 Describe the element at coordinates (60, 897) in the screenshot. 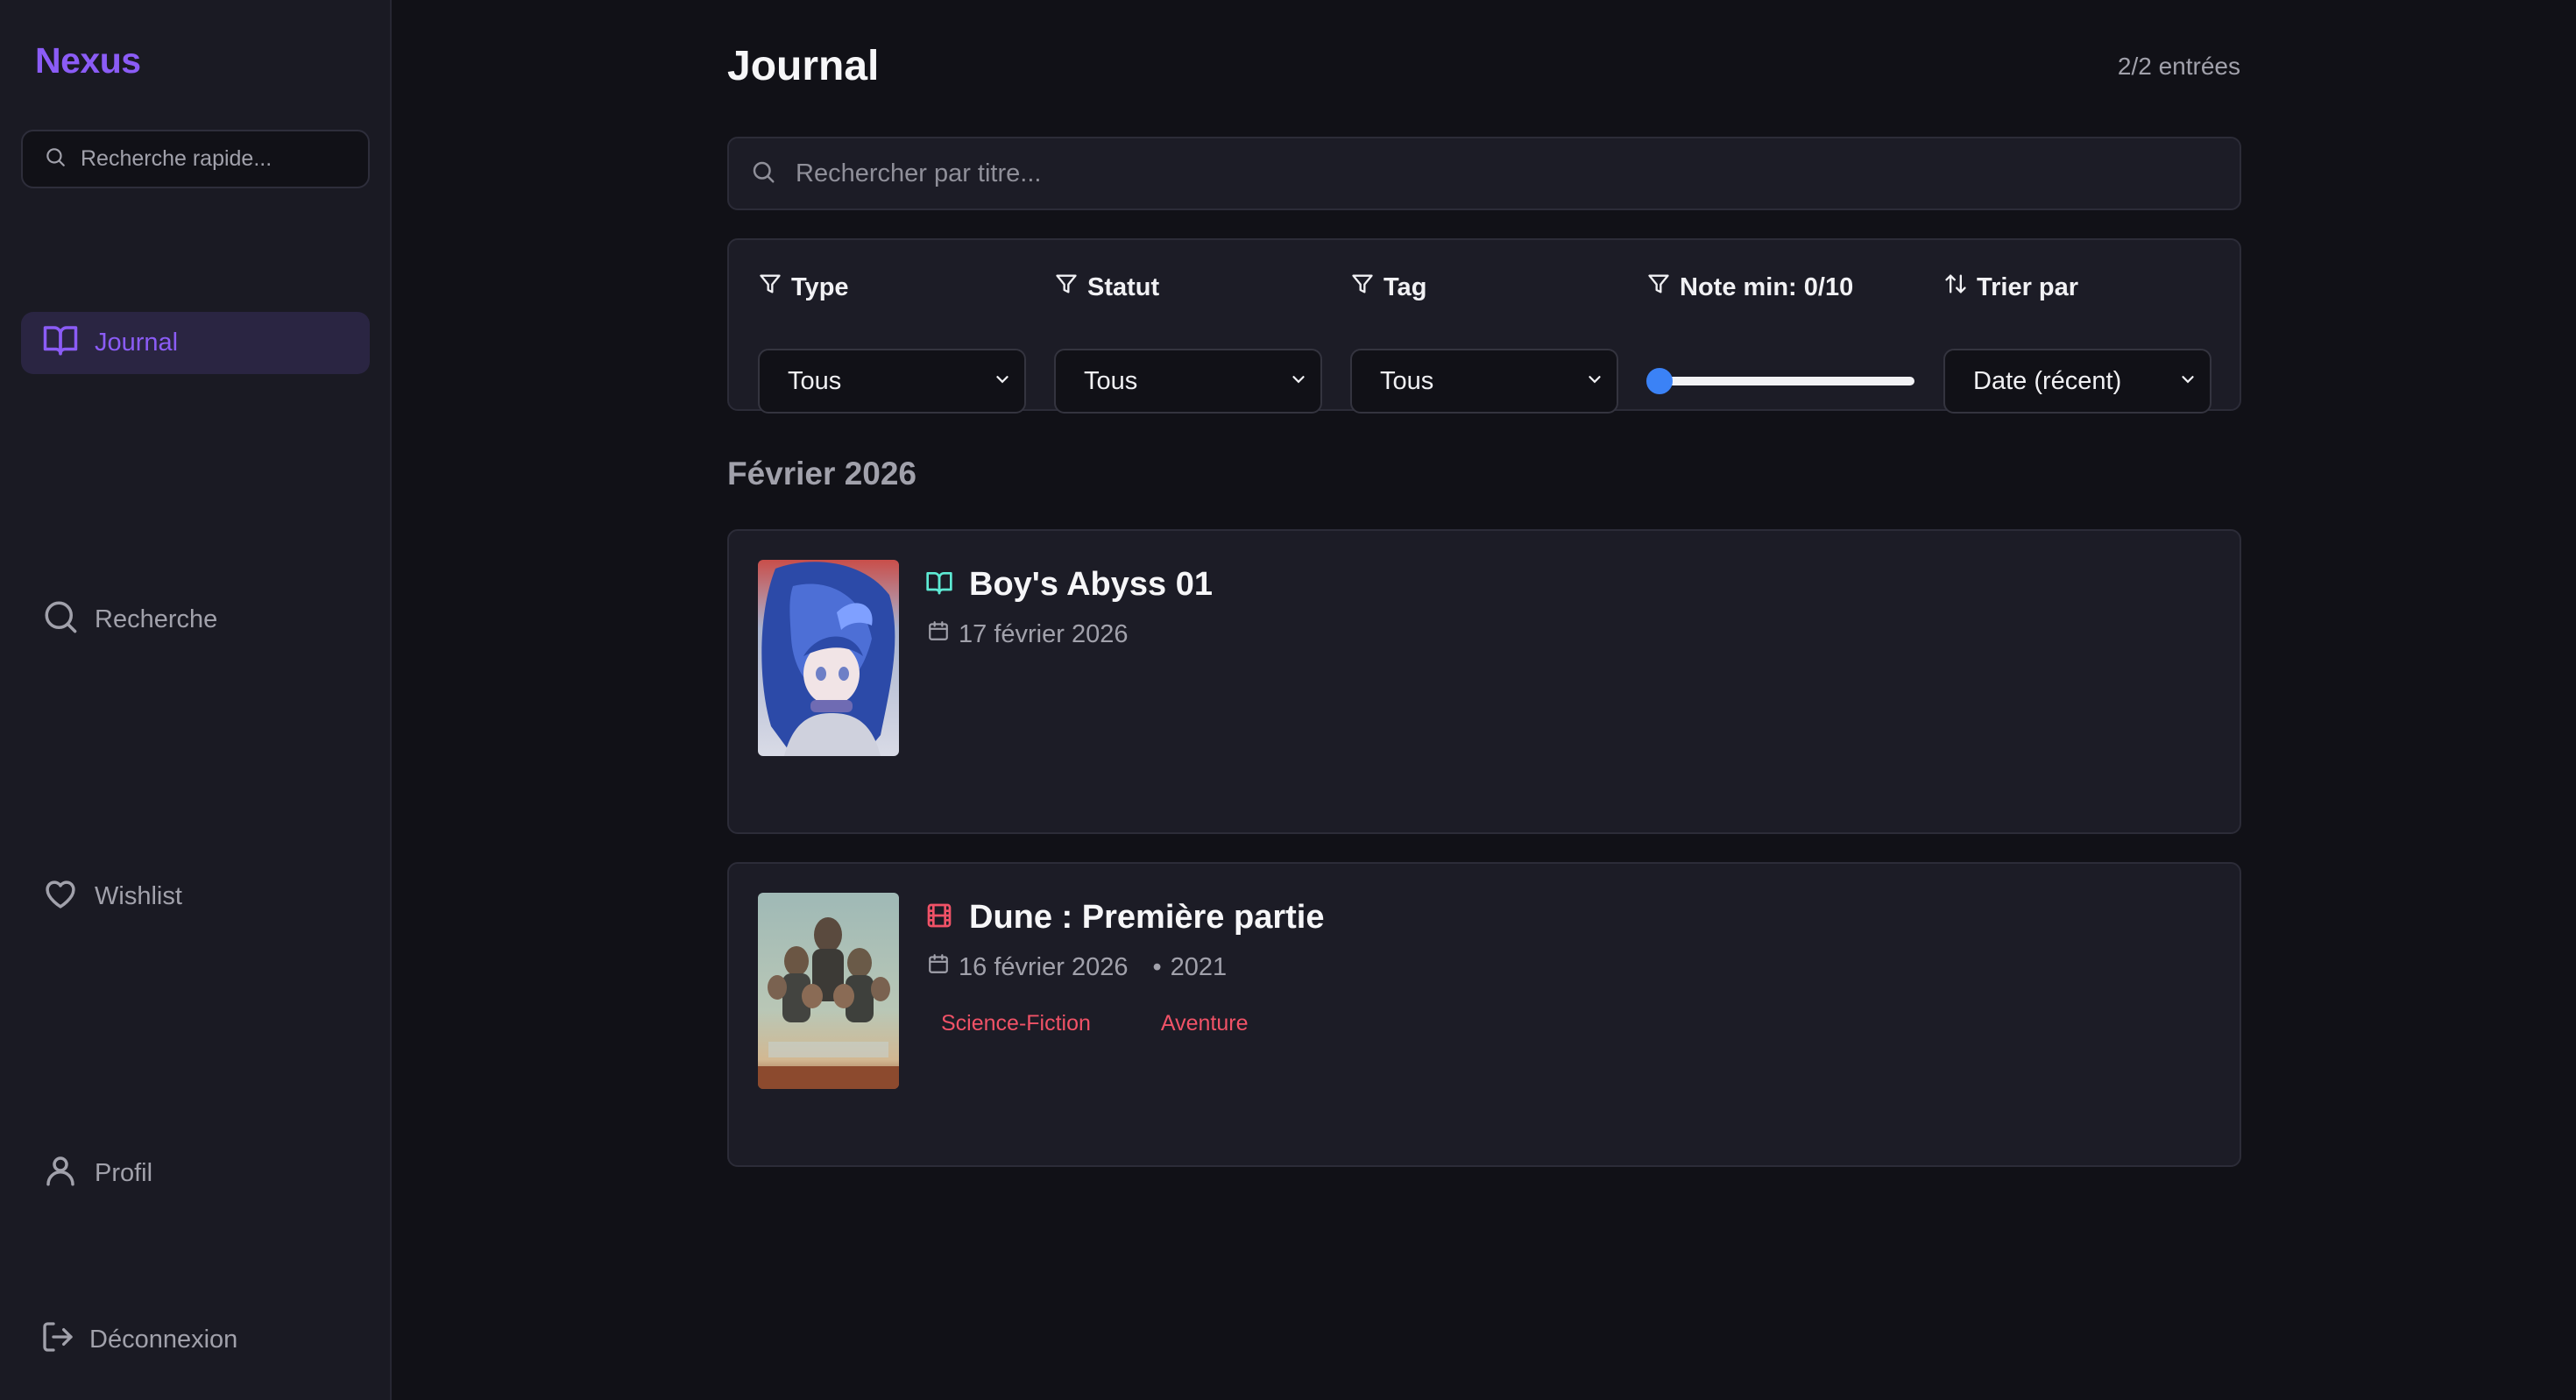

I see `heart-icon` at that location.